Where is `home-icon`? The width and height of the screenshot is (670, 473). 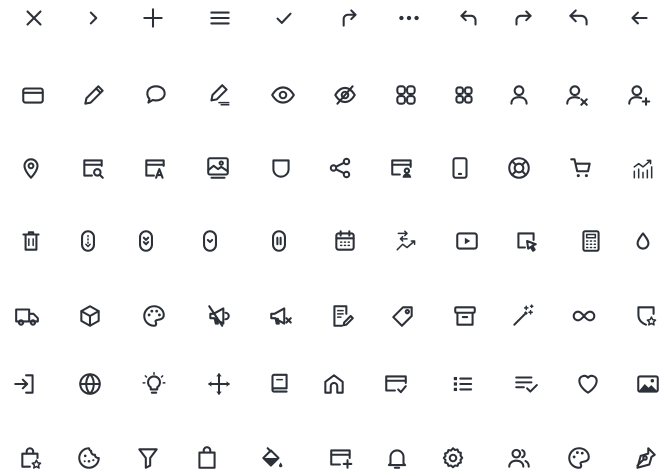
home-icon is located at coordinates (334, 384).